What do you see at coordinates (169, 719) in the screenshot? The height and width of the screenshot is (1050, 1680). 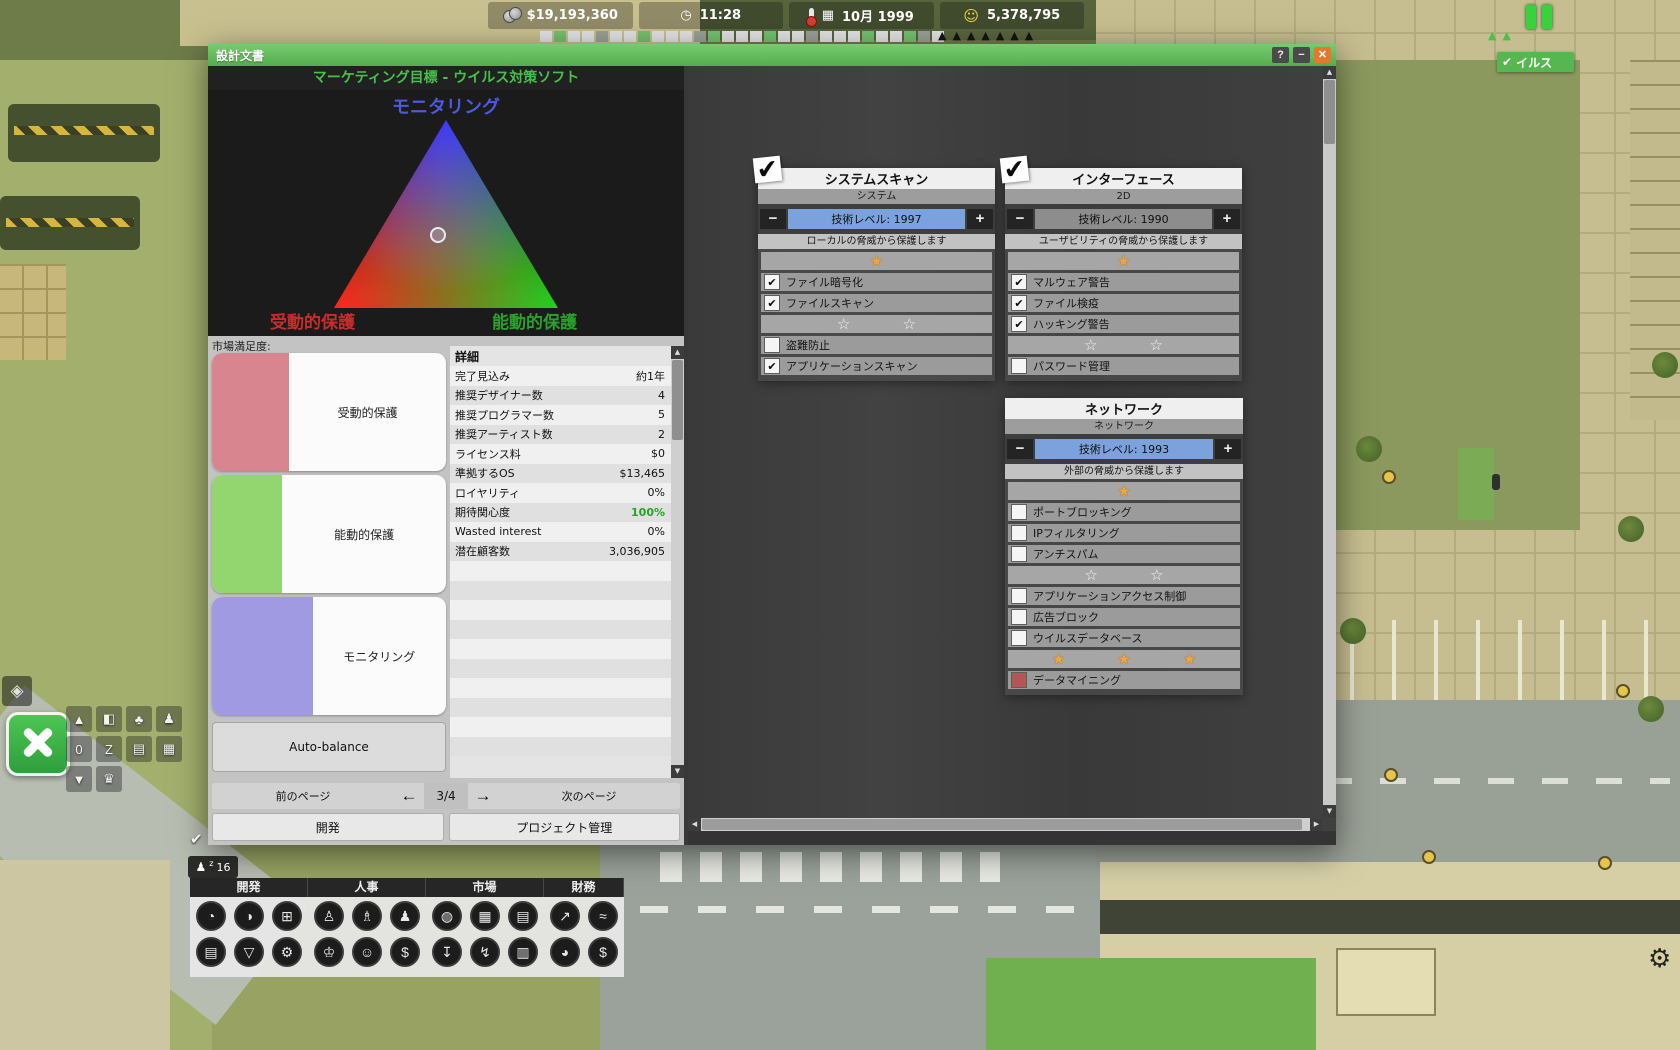 I see `staff-tool: ♟` at bounding box center [169, 719].